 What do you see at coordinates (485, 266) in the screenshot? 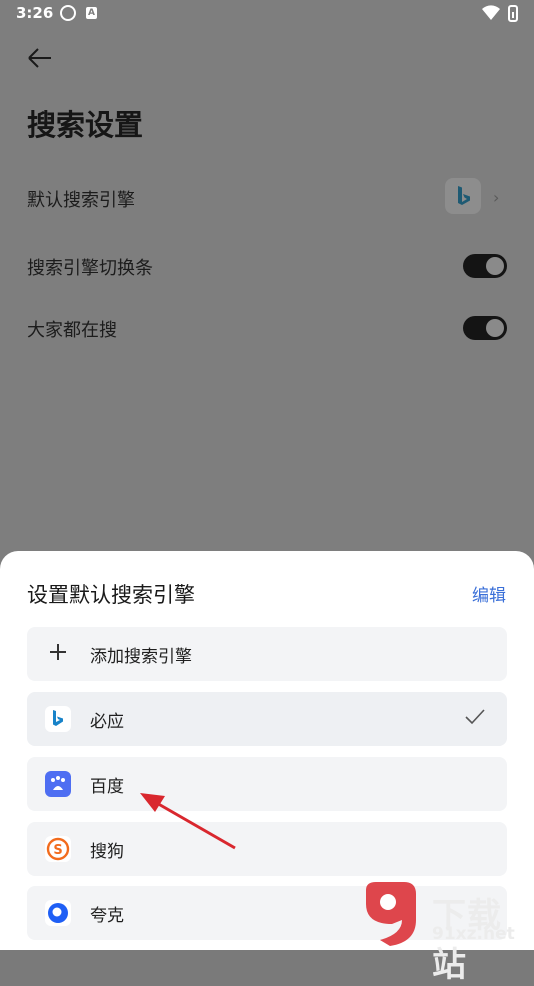
I see `switch-bar-toggle` at bounding box center [485, 266].